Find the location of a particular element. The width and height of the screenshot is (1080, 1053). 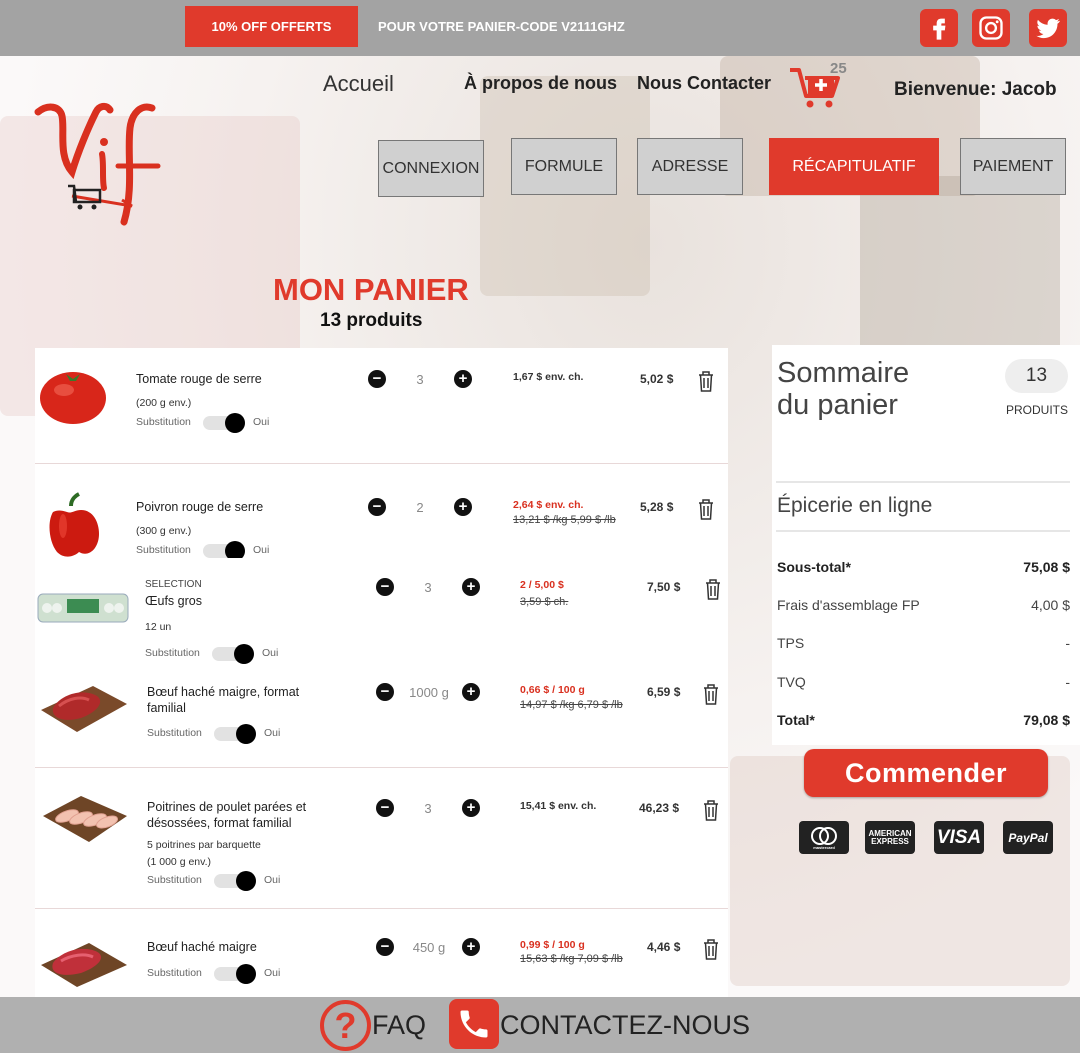

paypal-icon: PayPal is located at coordinates (1028, 837).